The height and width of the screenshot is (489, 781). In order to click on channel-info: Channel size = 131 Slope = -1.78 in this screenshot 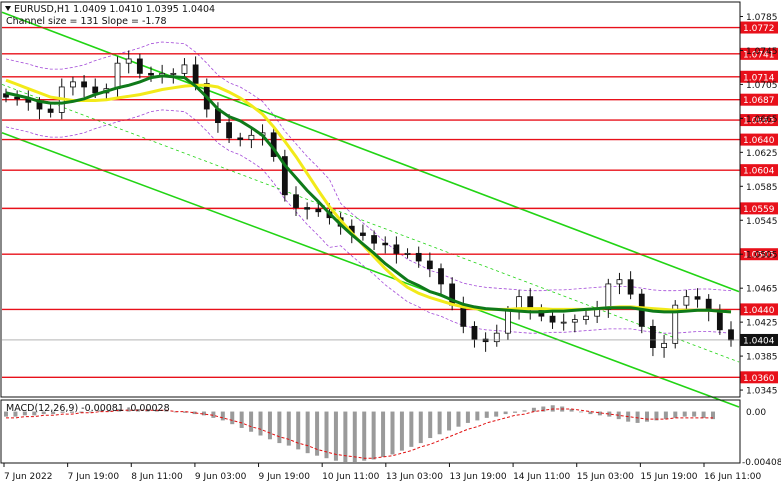, I will do `click(86, 21)`.